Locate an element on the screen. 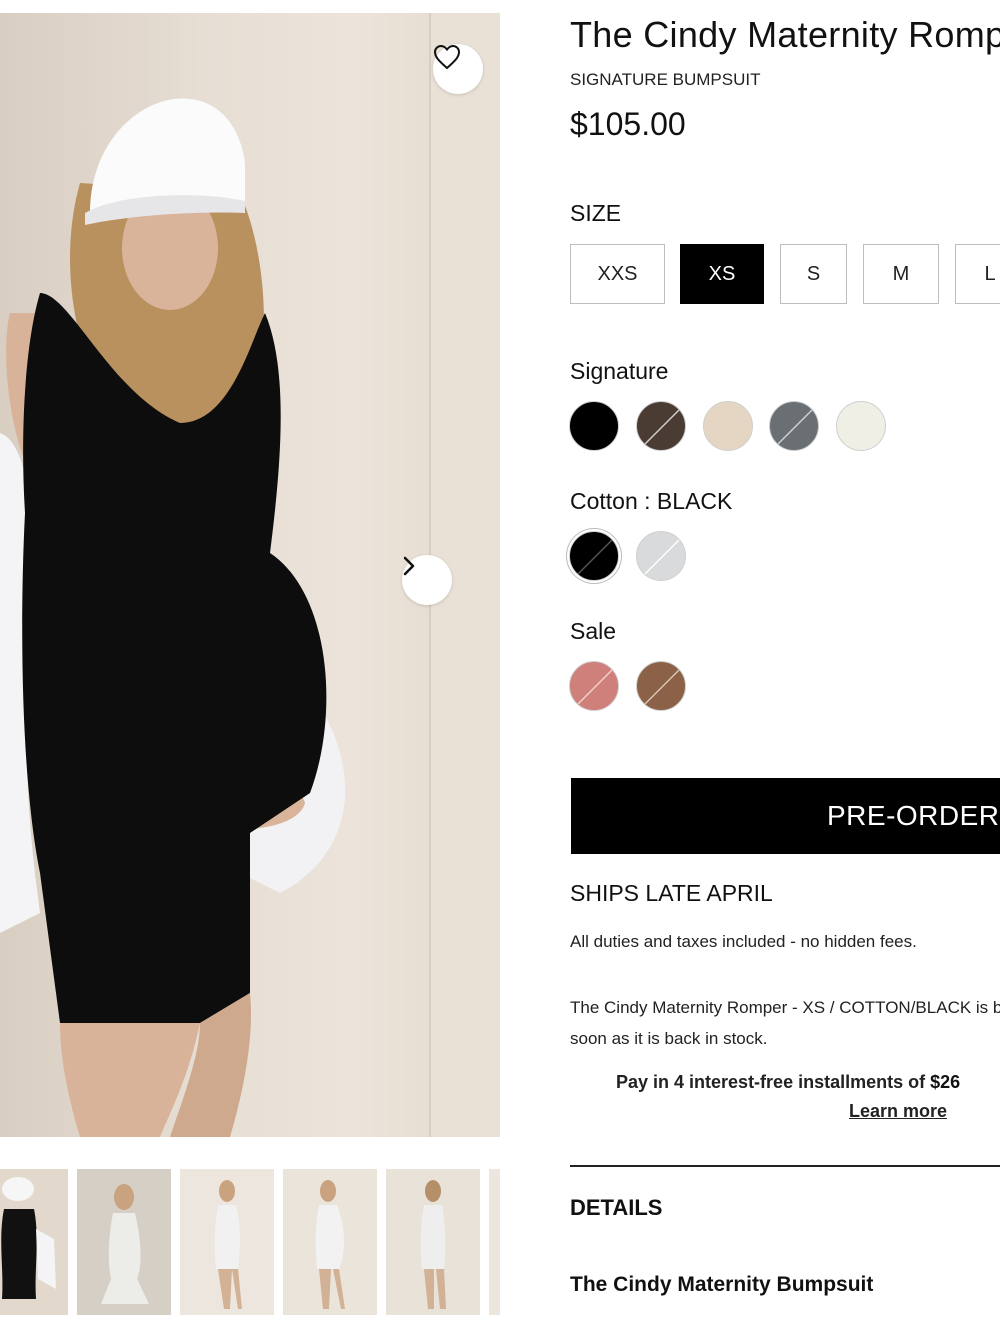  chevron-right-icon is located at coordinates (409, 566).